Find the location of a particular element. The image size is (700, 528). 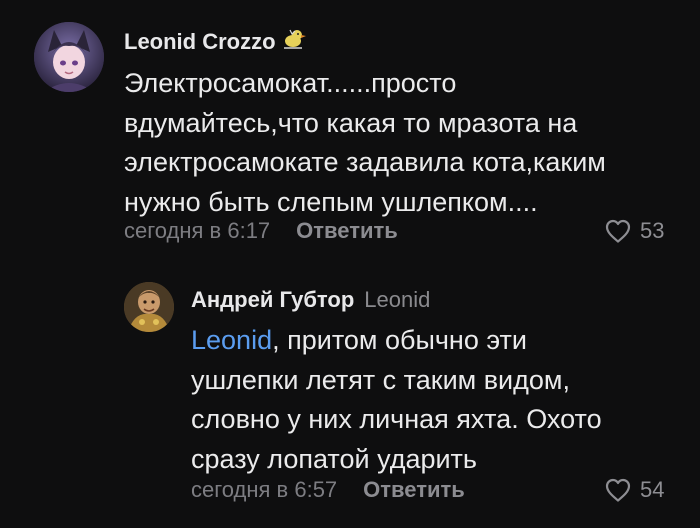

reply-to-name: Leonid is located at coordinates (397, 300).